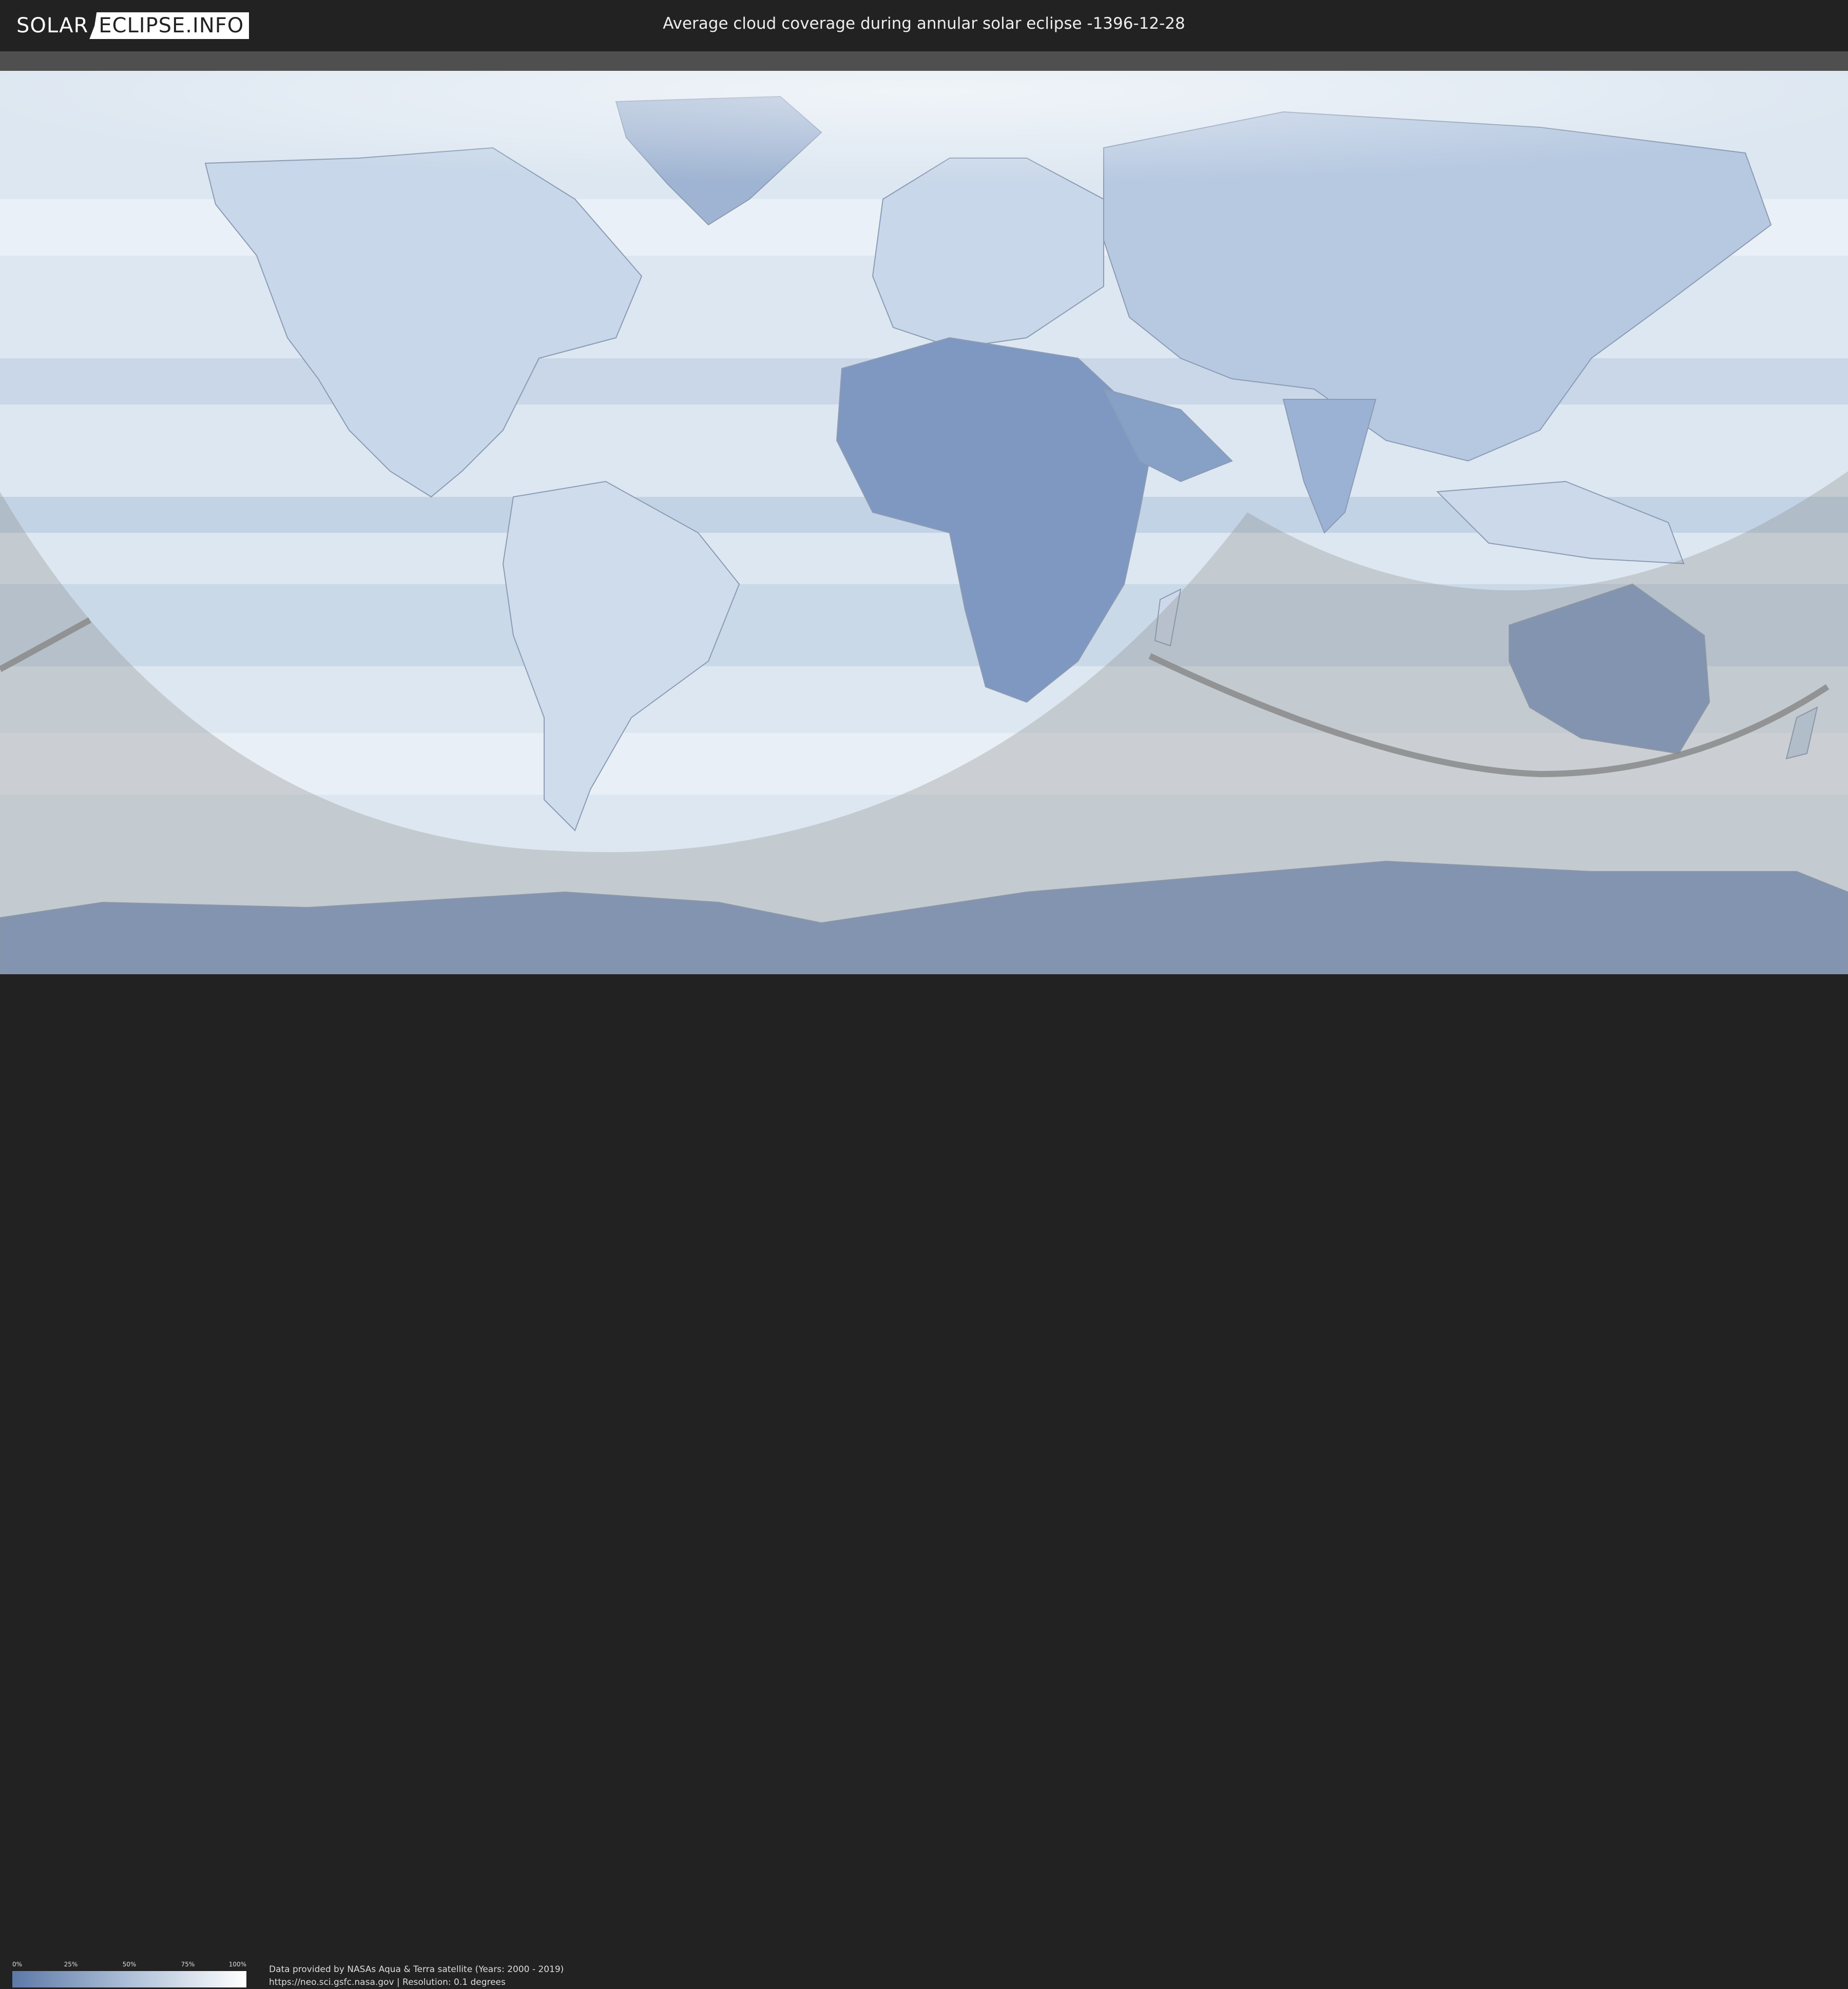 This screenshot has width=1848, height=1989. What do you see at coordinates (71, 1964) in the screenshot?
I see `legend-tick-25: 25%` at bounding box center [71, 1964].